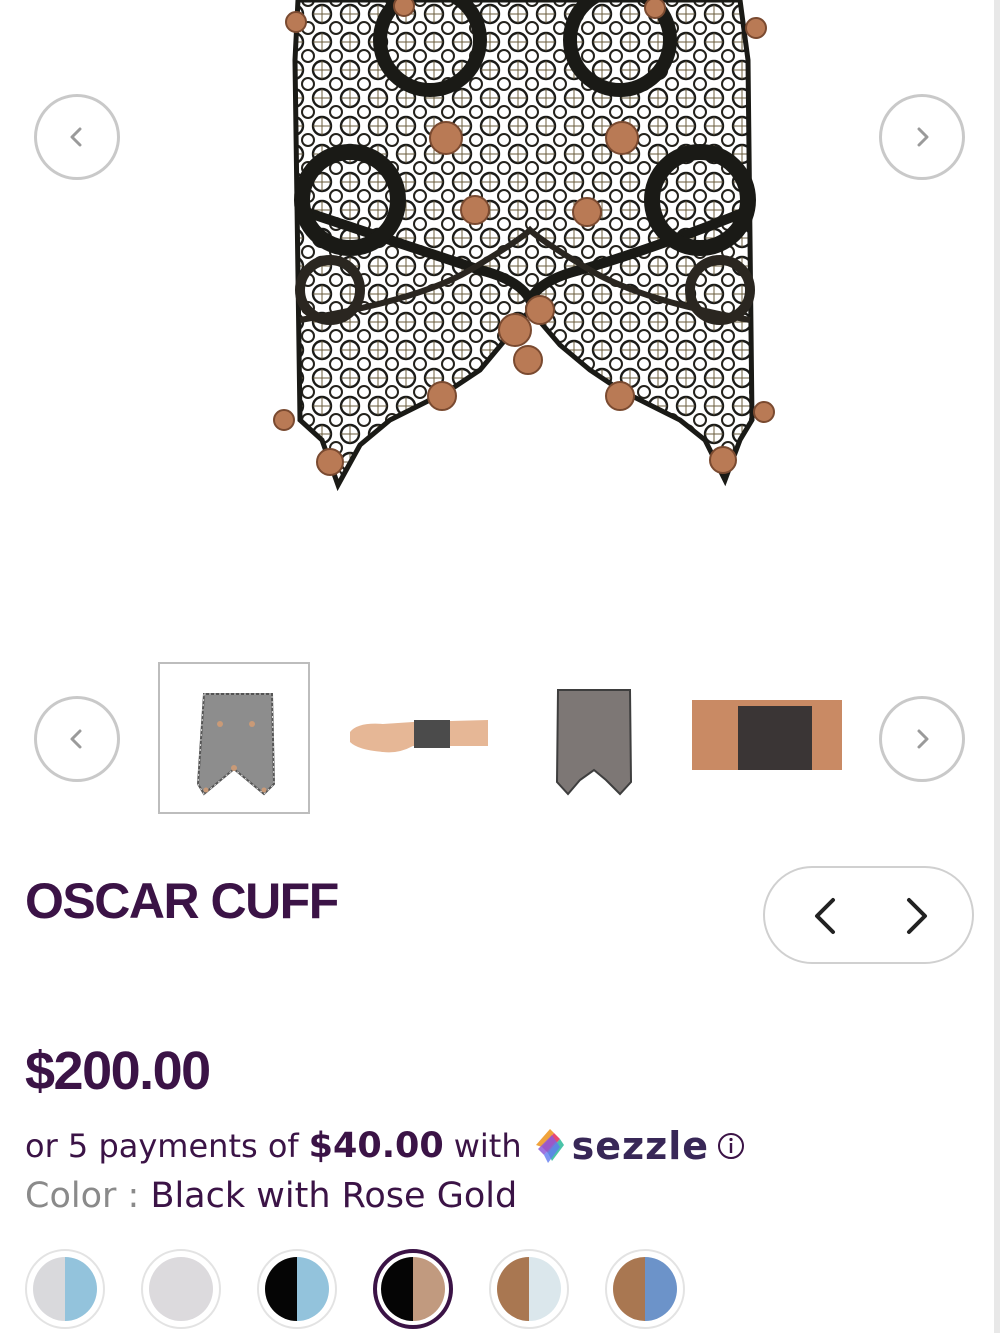  Describe the element at coordinates (419, 736) in the screenshot. I see `thumbnail-hand-side-image` at that location.